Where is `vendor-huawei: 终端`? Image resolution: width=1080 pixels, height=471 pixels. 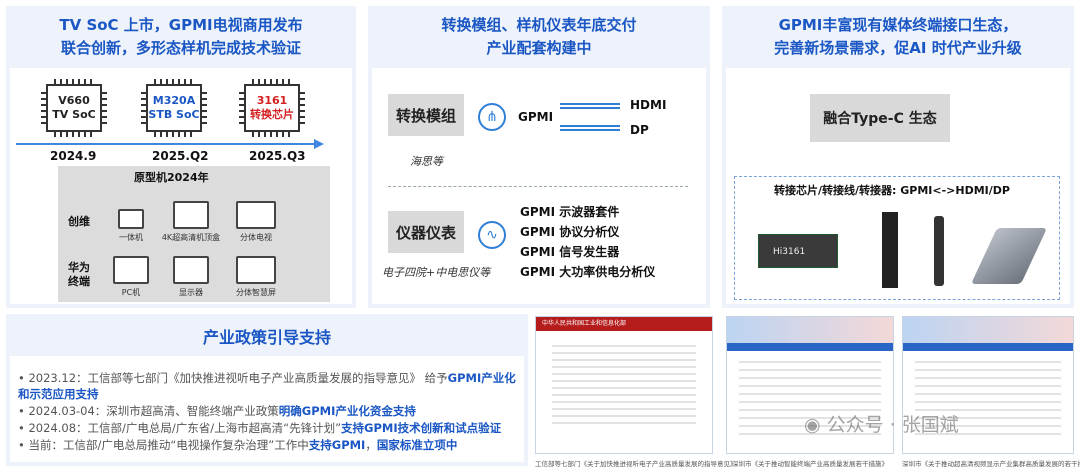
vendor-huawei: 终端 is located at coordinates (79, 281).